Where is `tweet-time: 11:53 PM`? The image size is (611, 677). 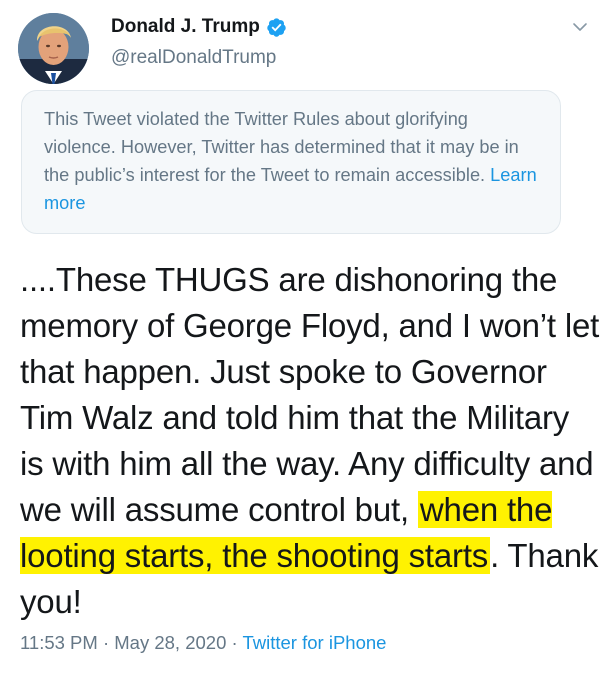
tweet-time: 11:53 PM is located at coordinates (59, 642).